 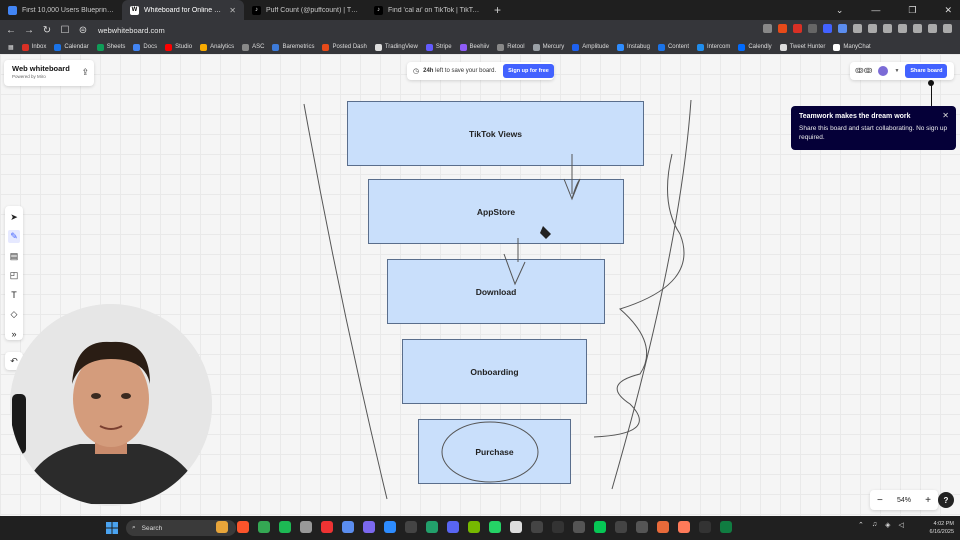 I want to click on bookmark-icon: ☐, so click(x=65, y=30).